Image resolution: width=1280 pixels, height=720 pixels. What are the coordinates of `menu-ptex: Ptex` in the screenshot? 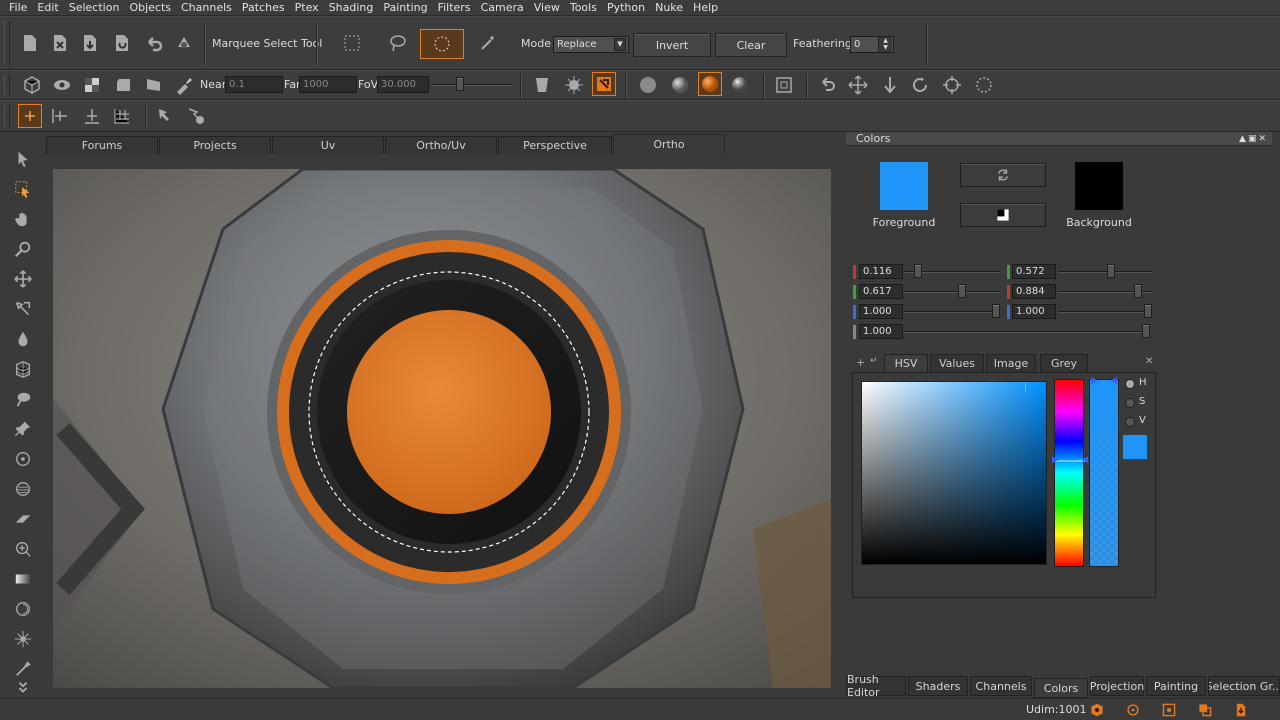 It's located at (307, 8).